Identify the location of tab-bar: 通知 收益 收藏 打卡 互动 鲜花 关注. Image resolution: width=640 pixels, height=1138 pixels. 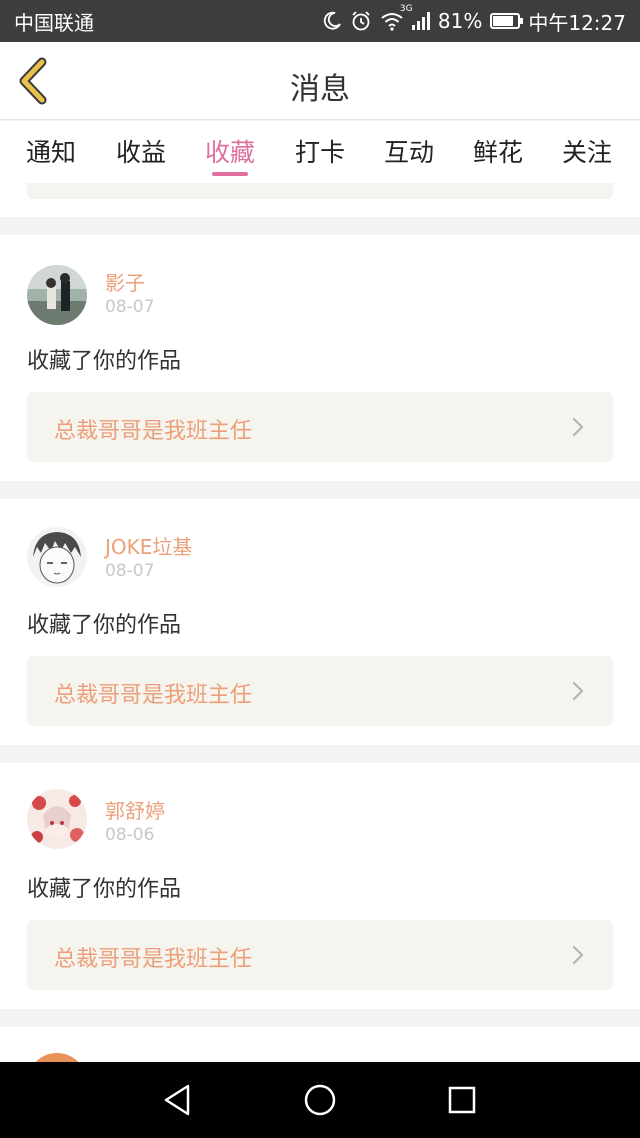
(320, 152).